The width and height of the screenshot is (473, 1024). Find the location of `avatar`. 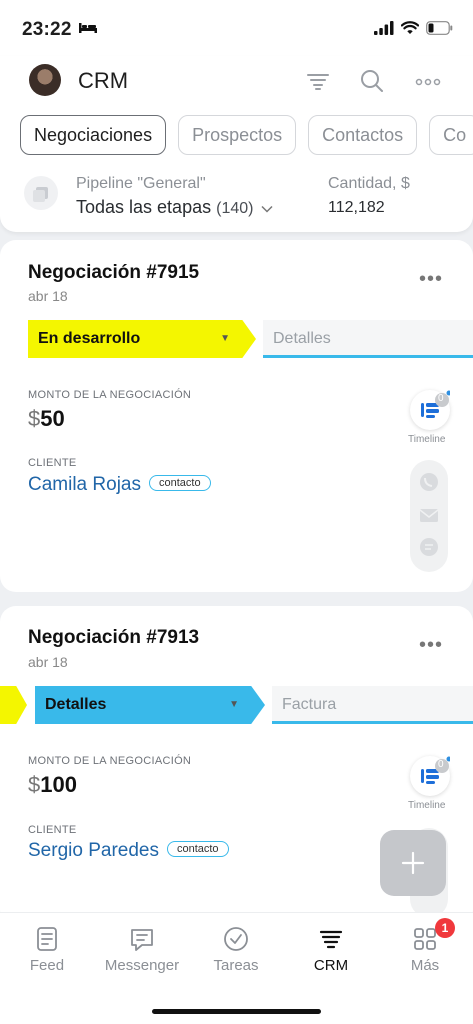

avatar is located at coordinates (45, 80).